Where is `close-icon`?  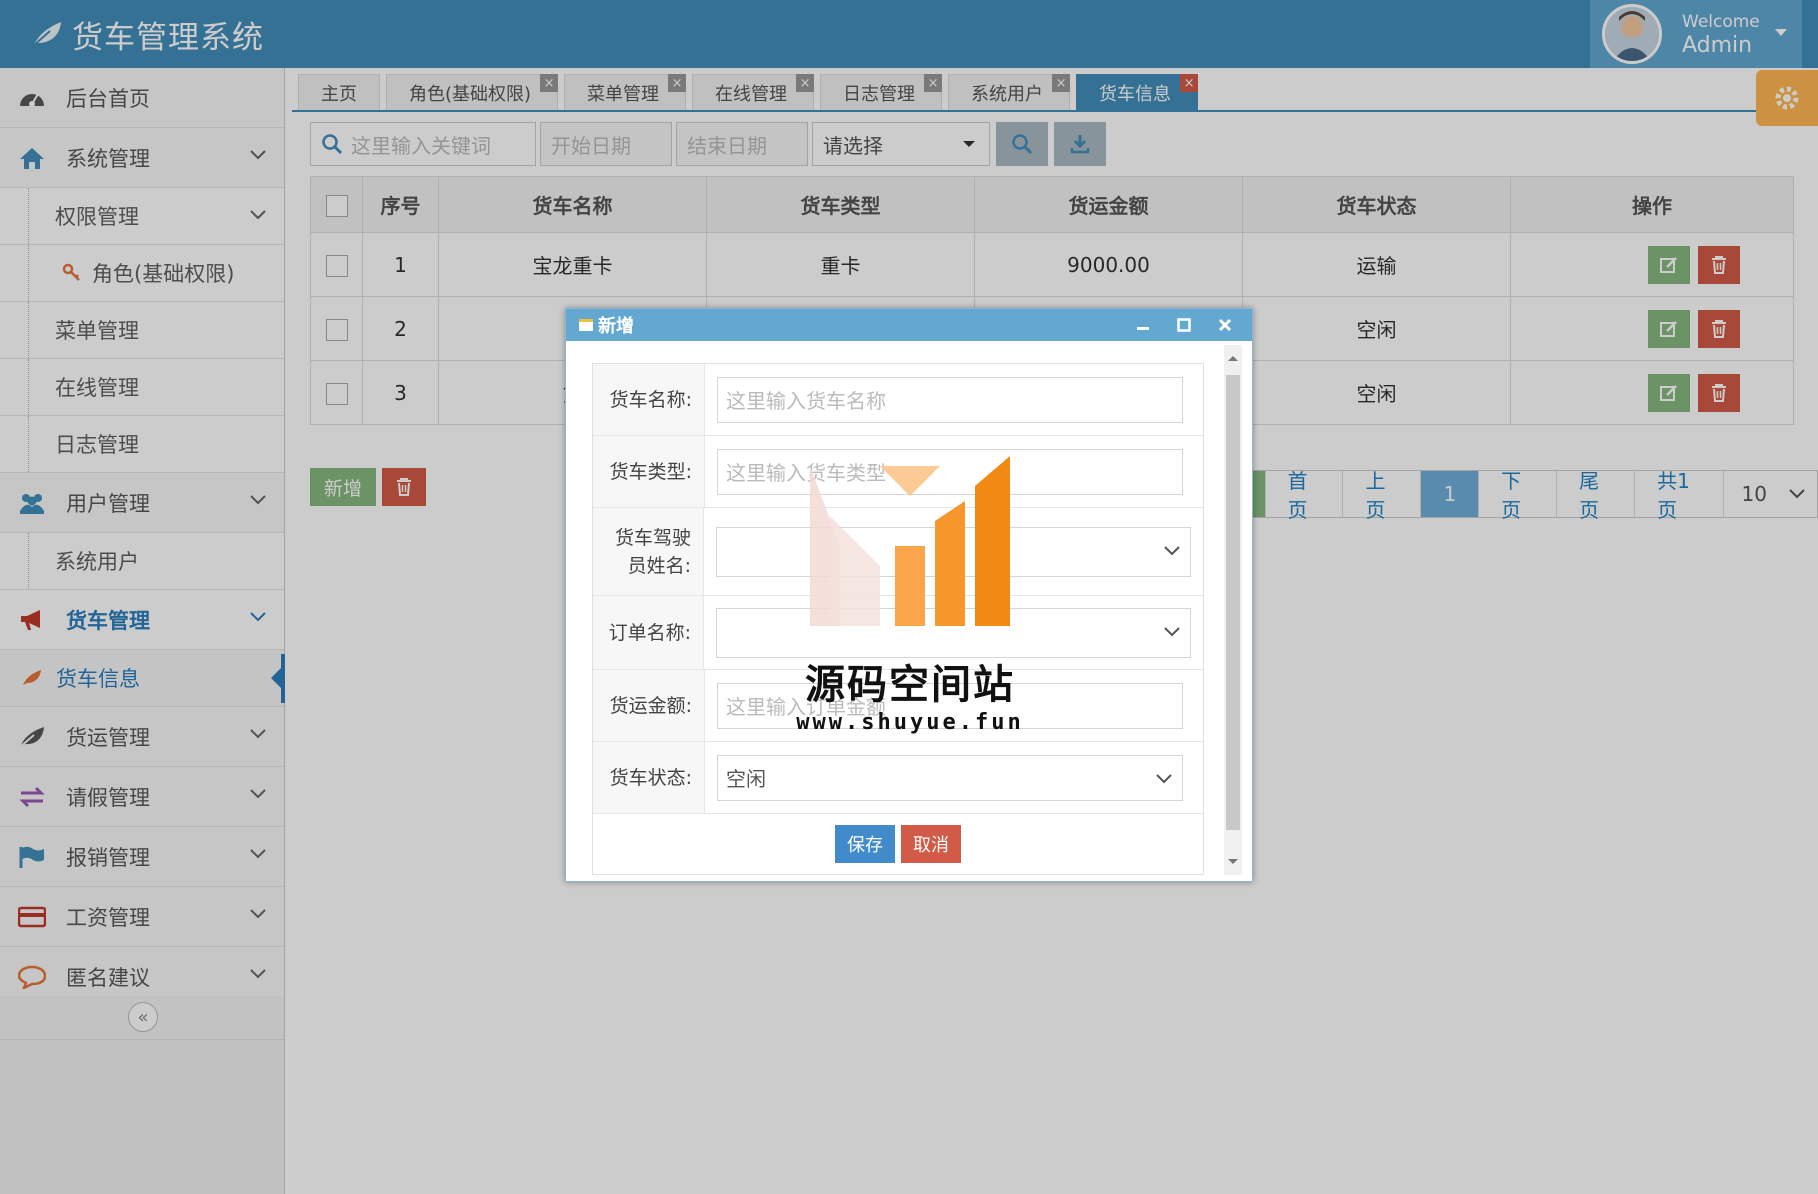 close-icon is located at coordinates (1225, 325).